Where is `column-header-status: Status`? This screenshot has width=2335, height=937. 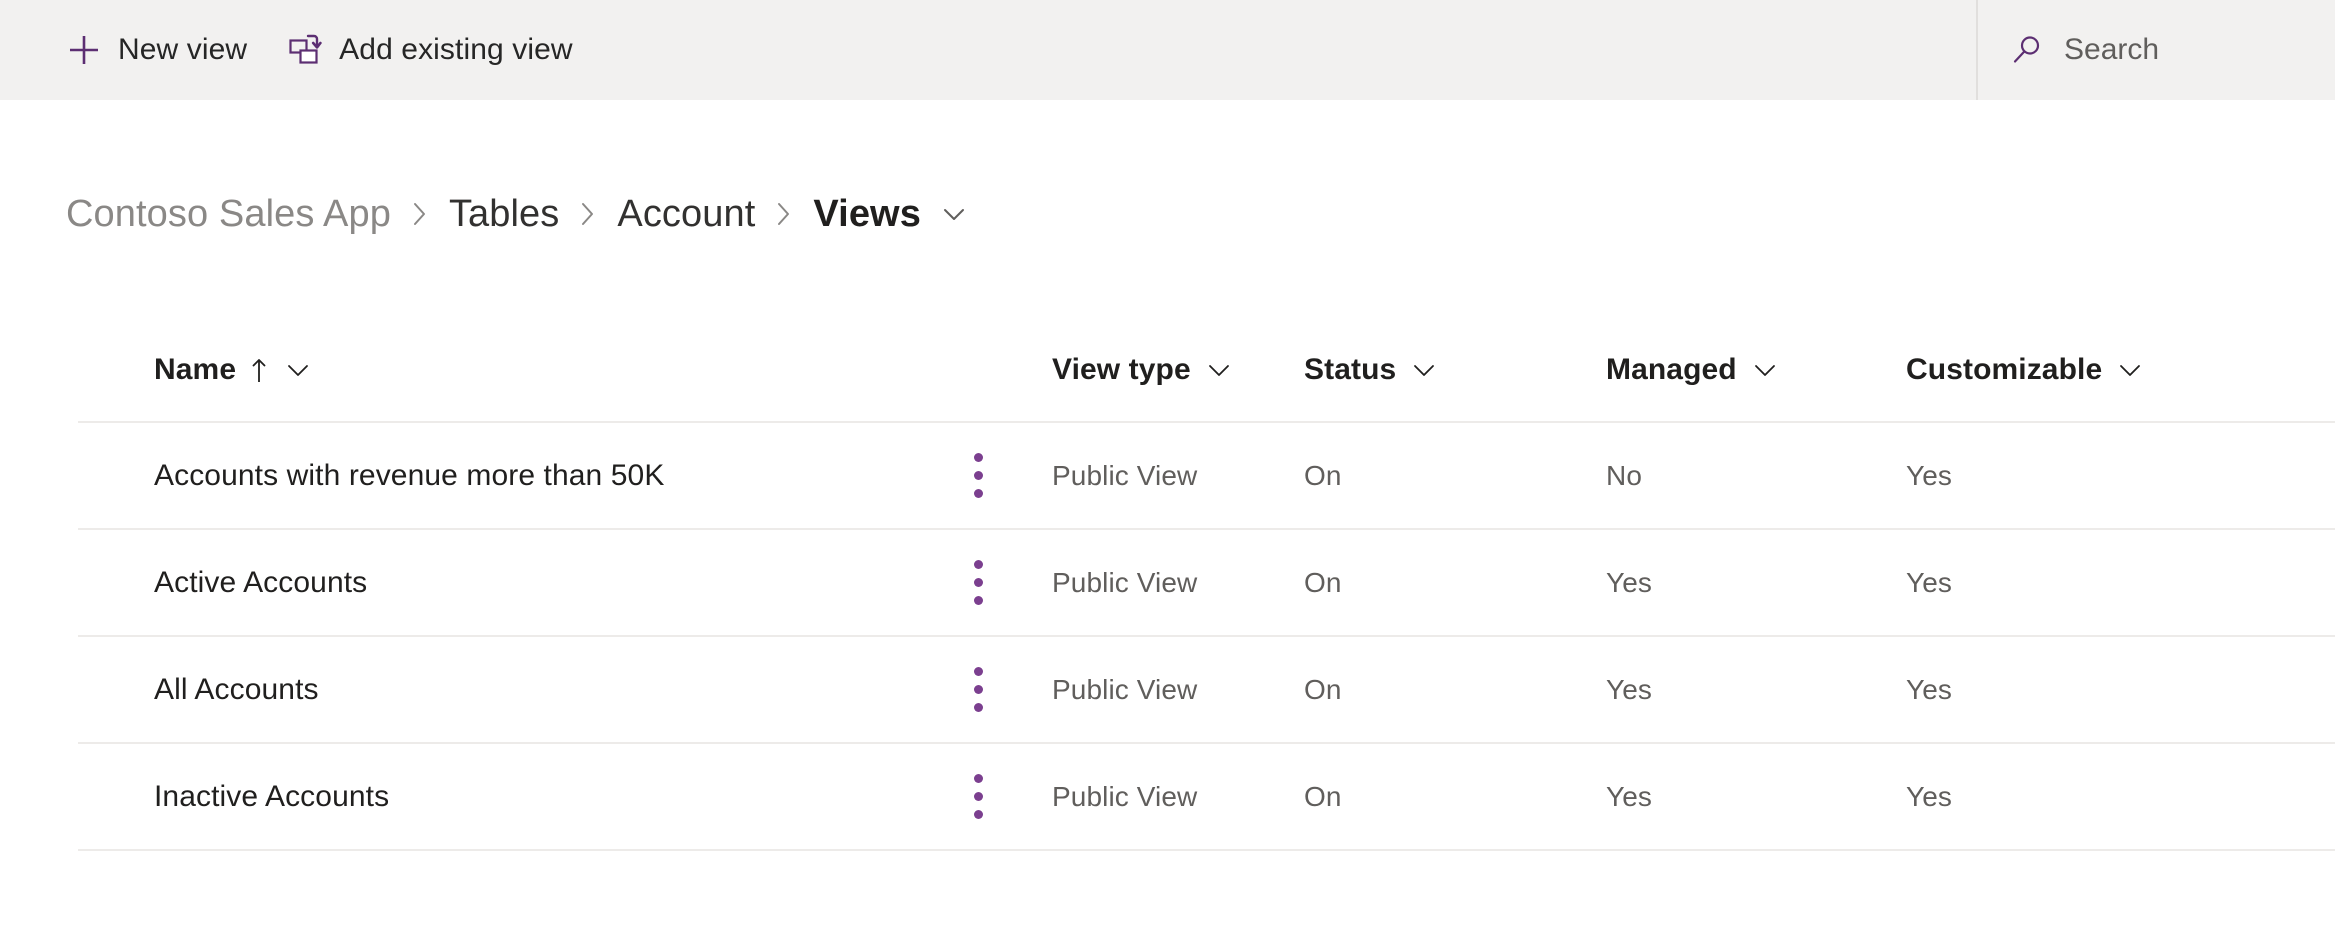 column-header-status: Status is located at coordinates (1455, 370).